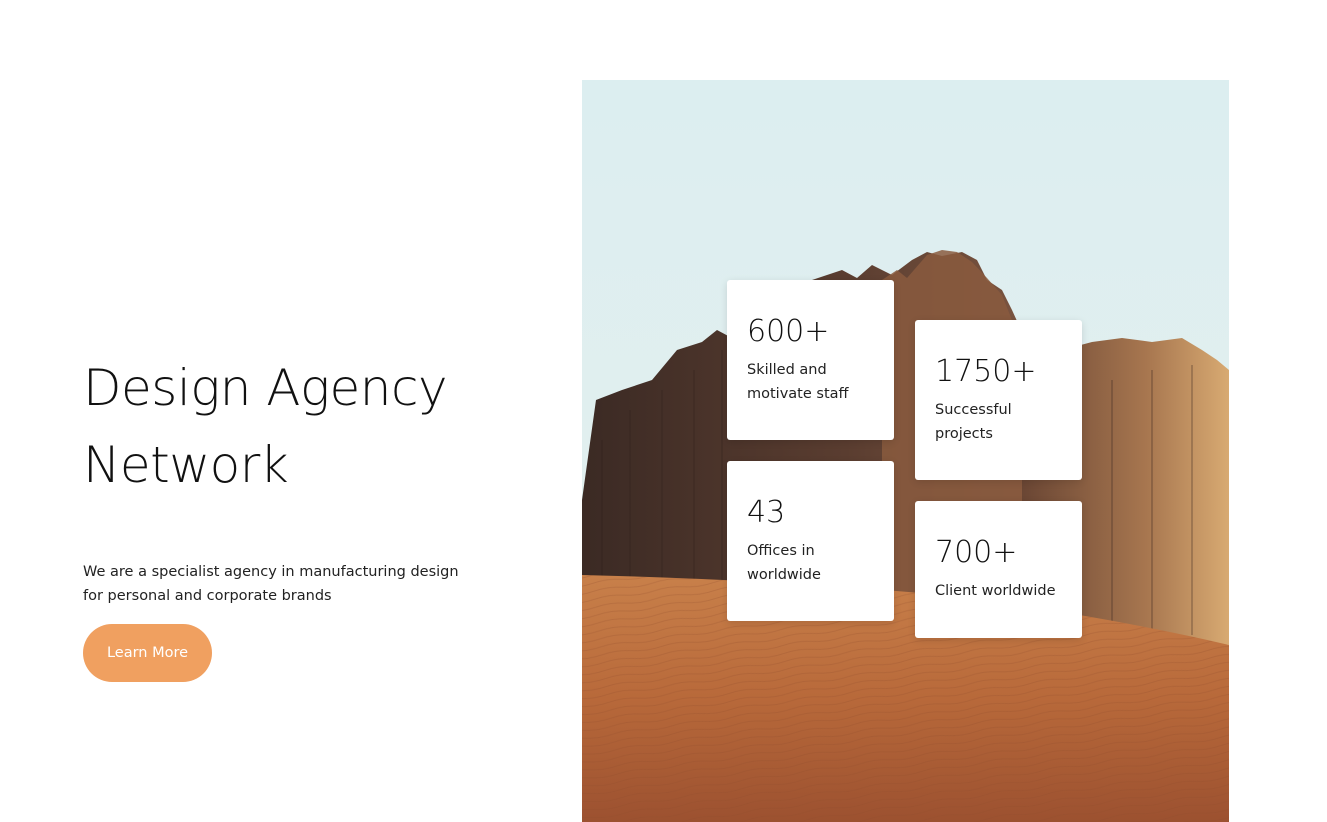 This screenshot has height=822, width=1327. I want to click on learn-more-button: Learn More, so click(147, 653).